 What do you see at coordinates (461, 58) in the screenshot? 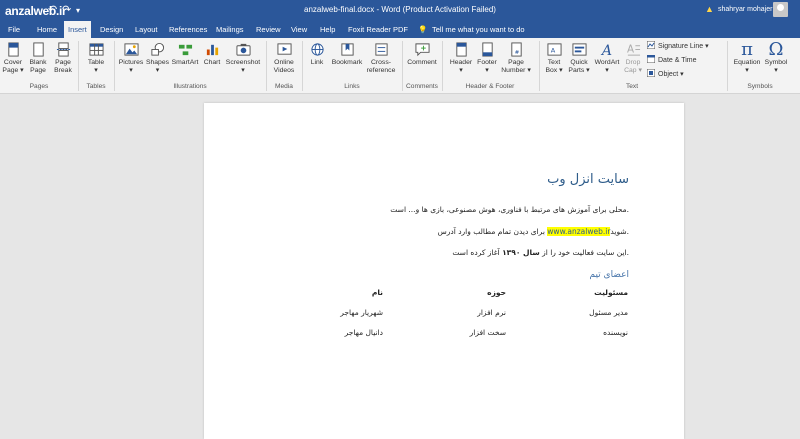
I see `header-button: Header ▾` at bounding box center [461, 58].